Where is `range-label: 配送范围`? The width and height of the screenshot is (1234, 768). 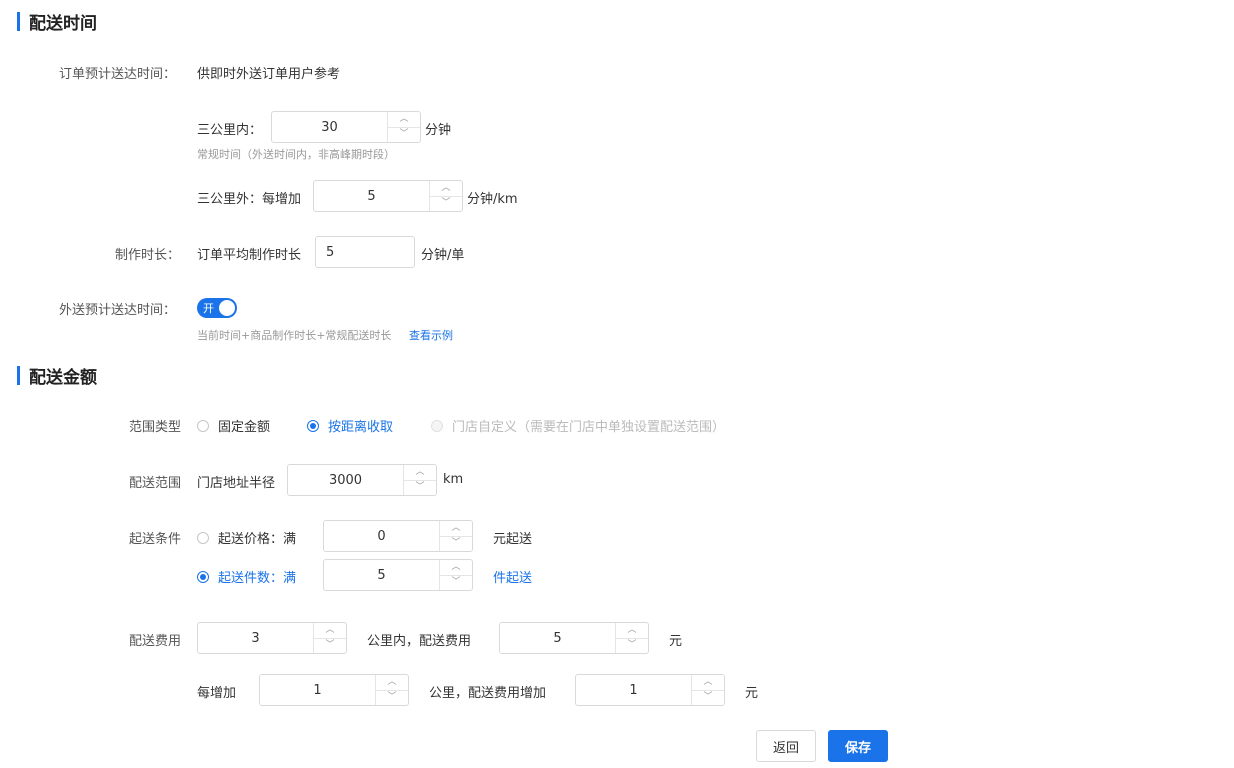
range-label: 配送范围 is located at coordinates (155, 483).